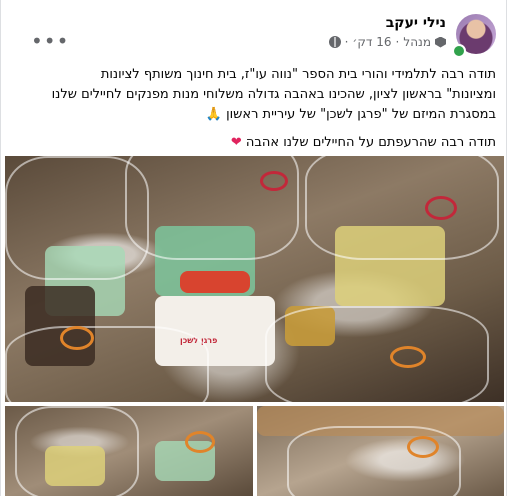  I want to click on author-name: נילי יעקב, so click(416, 23).